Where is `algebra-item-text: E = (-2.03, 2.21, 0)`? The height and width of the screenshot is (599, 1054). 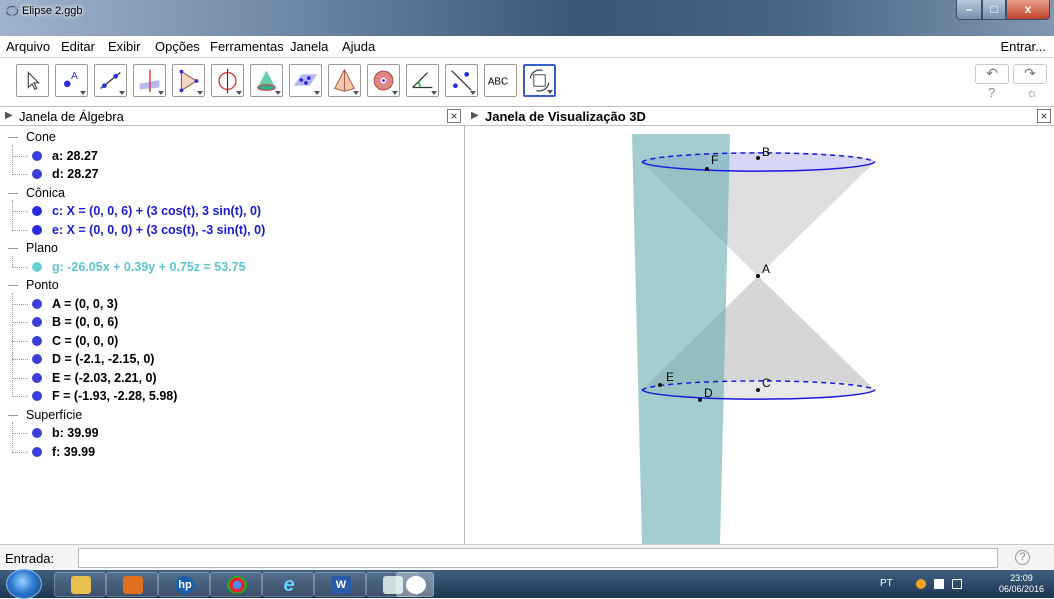 algebra-item-text: E = (-2.03, 2.21, 0) is located at coordinates (104, 378).